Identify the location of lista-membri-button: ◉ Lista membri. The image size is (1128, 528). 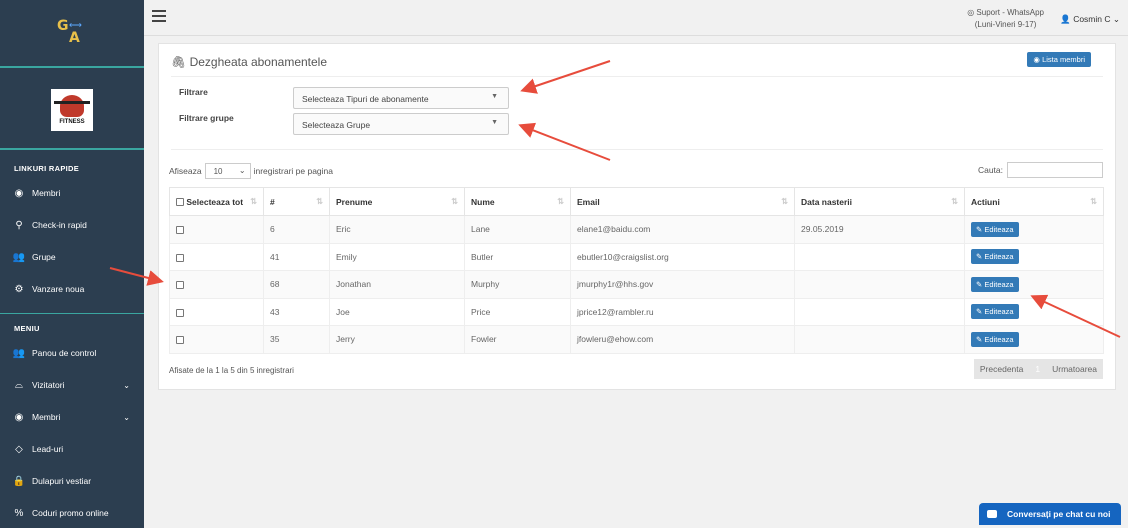
(1059, 59).